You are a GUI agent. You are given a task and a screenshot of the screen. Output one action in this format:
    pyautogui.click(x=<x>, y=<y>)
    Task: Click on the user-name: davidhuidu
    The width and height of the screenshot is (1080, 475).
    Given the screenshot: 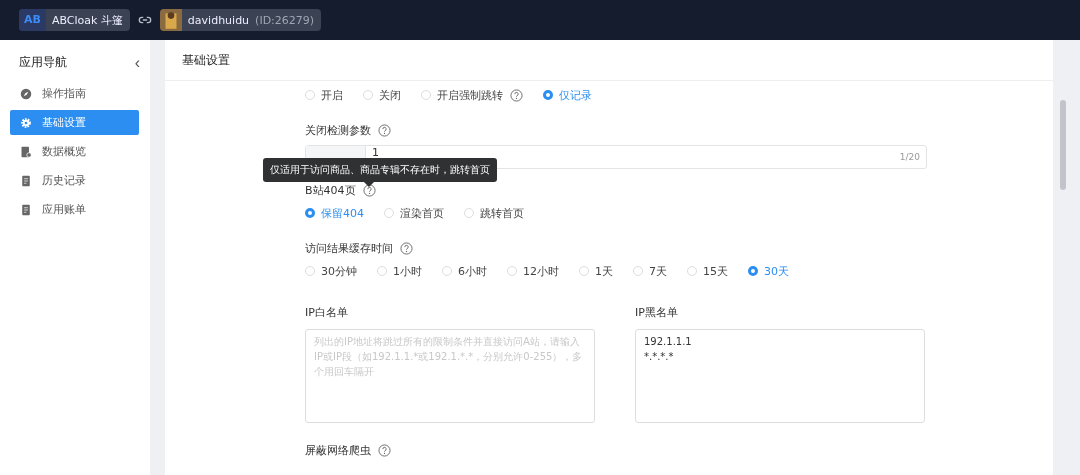 What is the action you would take?
    pyautogui.click(x=218, y=20)
    